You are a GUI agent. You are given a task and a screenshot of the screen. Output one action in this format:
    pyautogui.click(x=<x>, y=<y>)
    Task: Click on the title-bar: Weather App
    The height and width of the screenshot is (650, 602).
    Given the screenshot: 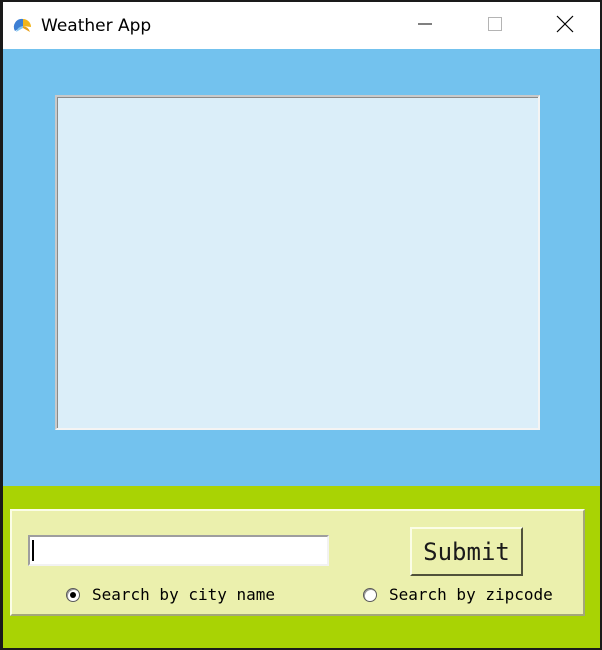 What is the action you would take?
    pyautogui.click(x=301, y=25)
    